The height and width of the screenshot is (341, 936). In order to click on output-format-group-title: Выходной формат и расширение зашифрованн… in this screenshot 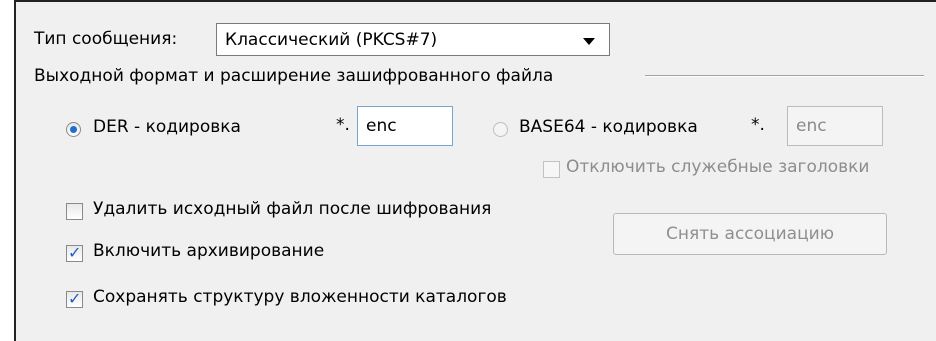, I will do `click(294, 76)`.